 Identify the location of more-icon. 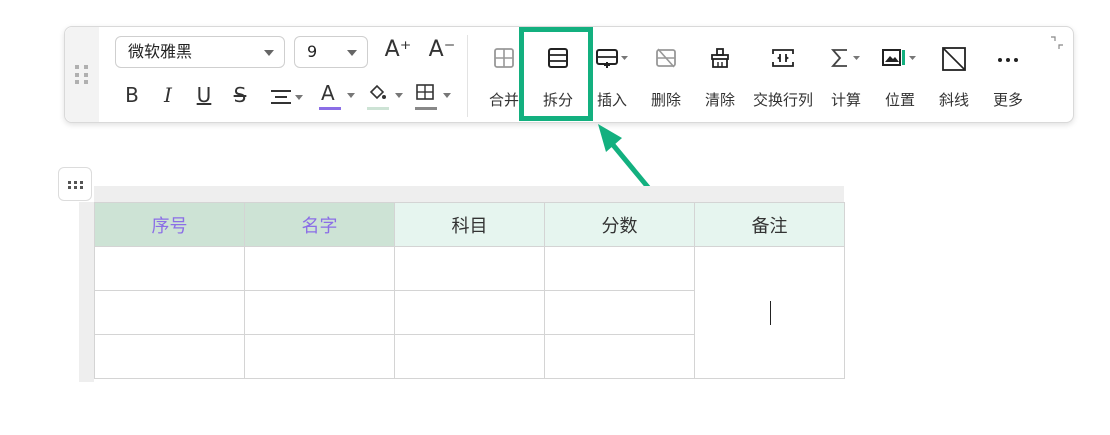
(1008, 60).